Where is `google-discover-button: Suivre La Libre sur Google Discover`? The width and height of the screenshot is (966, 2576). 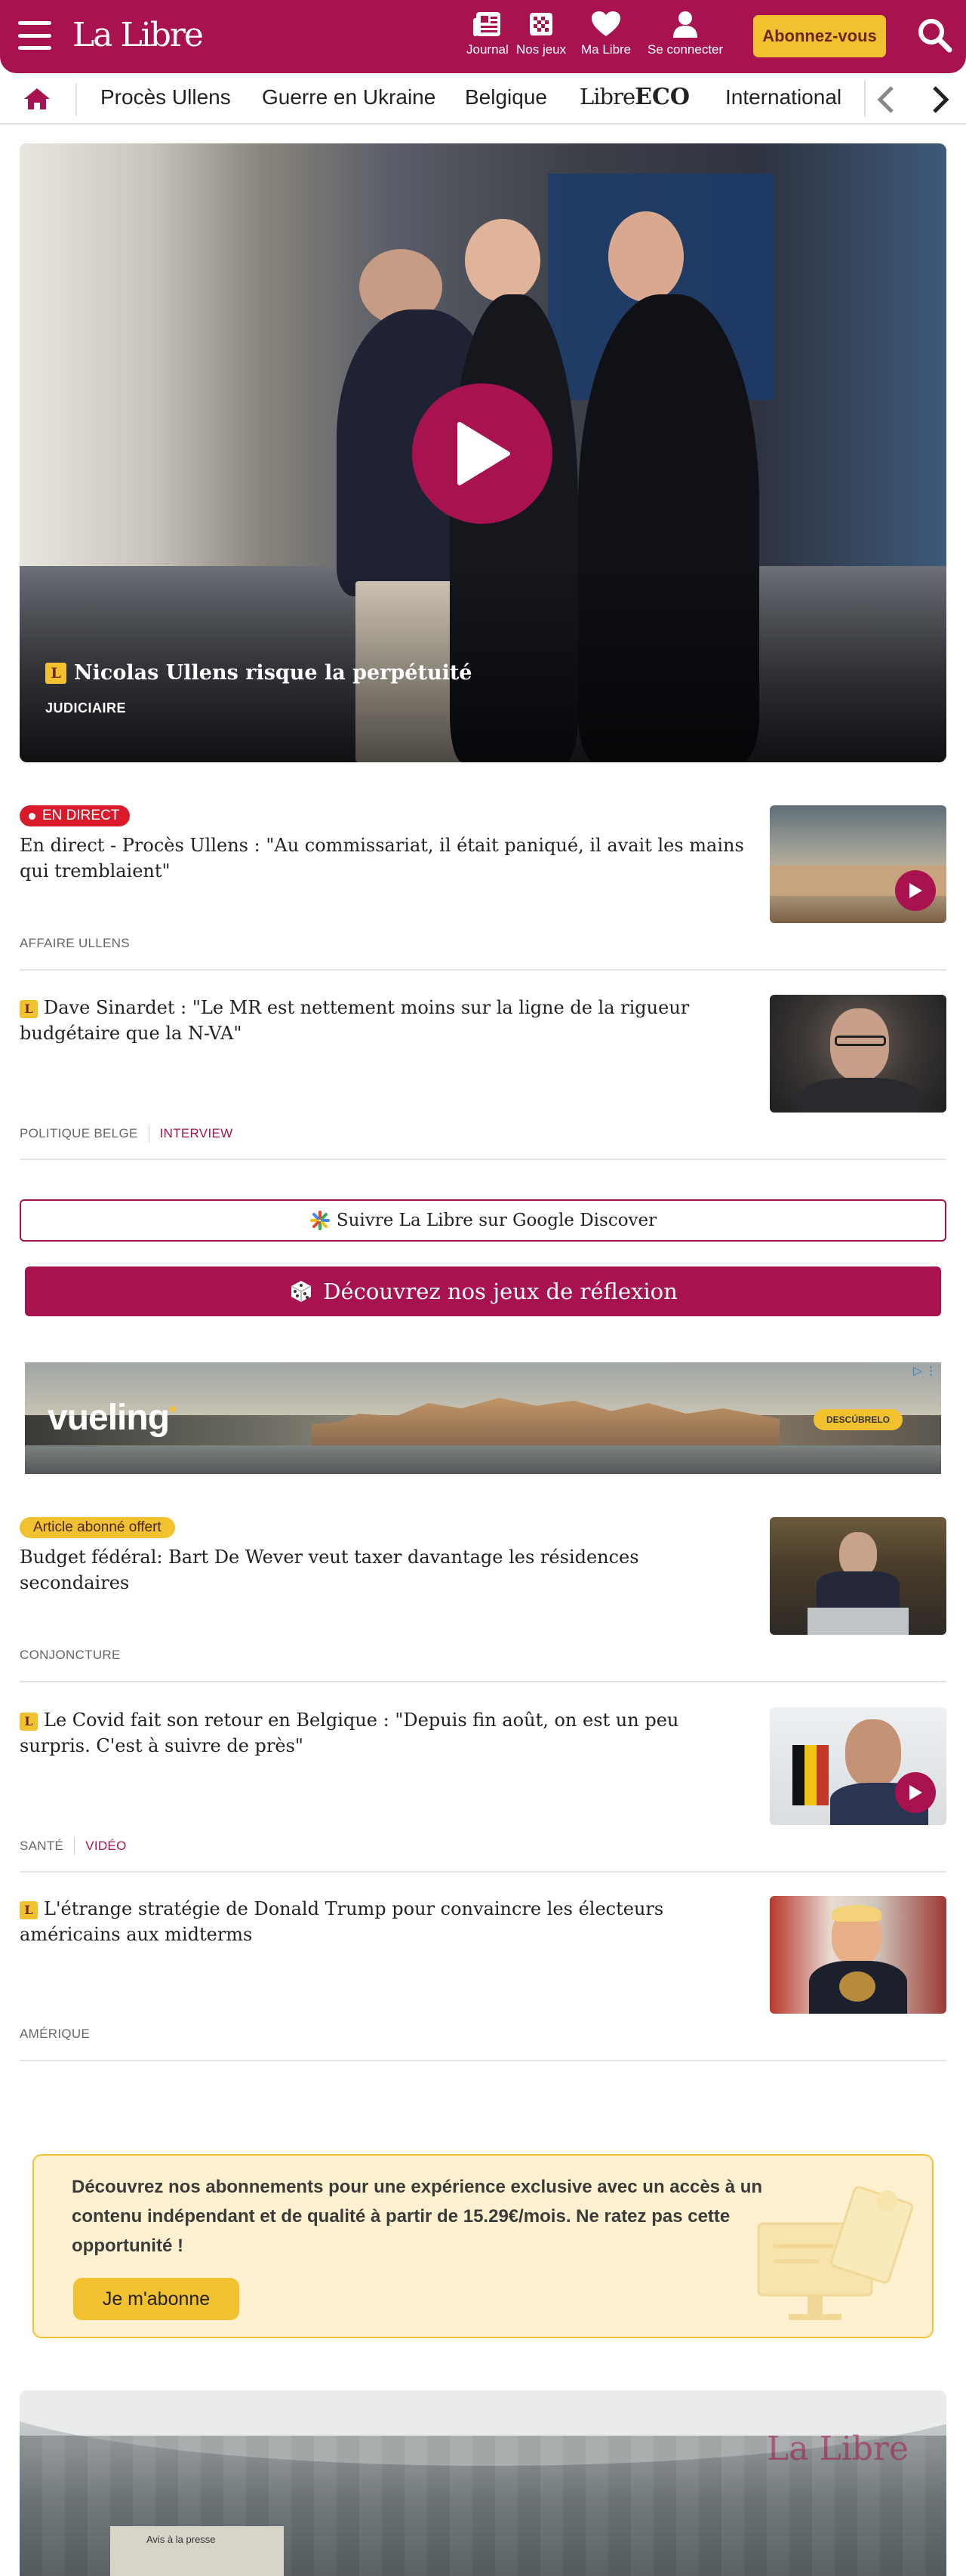 google-discover-button: Suivre La Libre sur Google Discover is located at coordinates (483, 1220).